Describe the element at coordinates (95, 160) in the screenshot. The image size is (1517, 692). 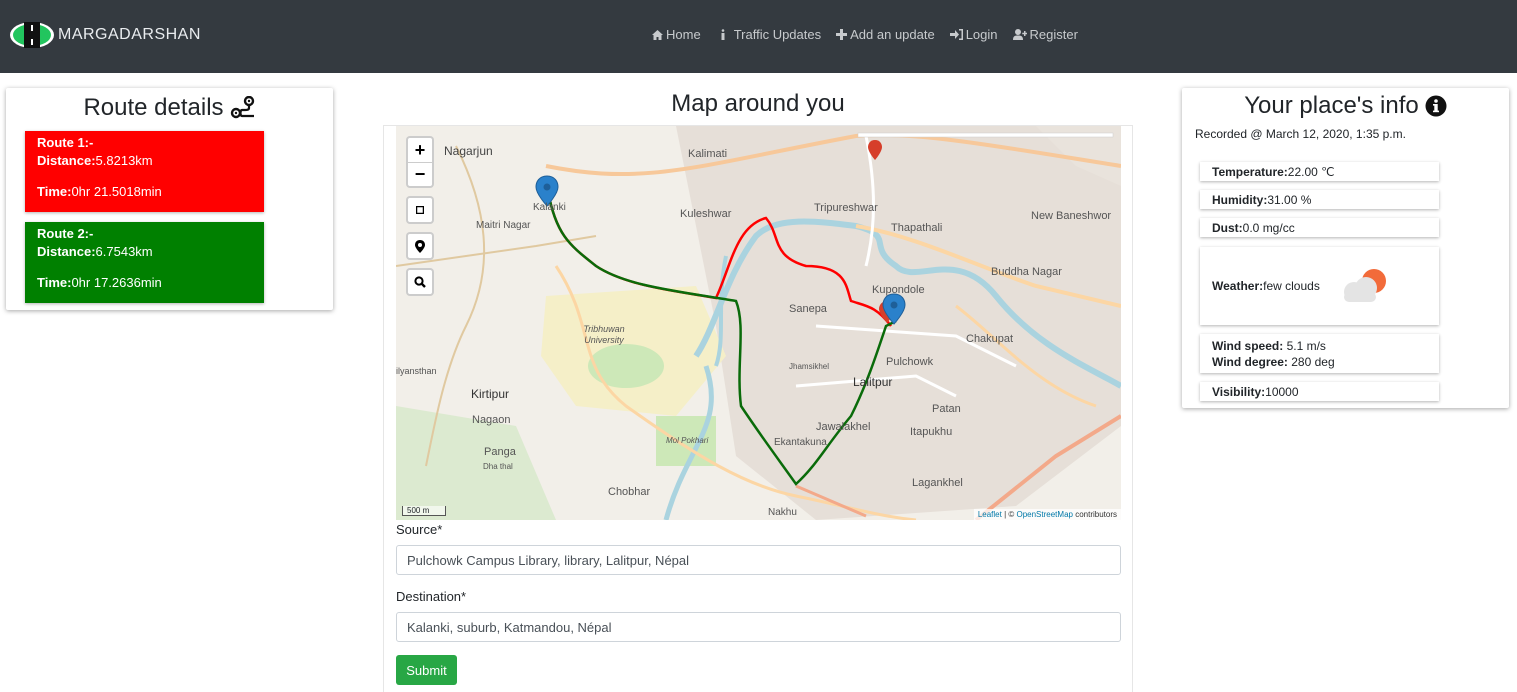
I see `route-1-distance: Distance:5.8213km` at that location.